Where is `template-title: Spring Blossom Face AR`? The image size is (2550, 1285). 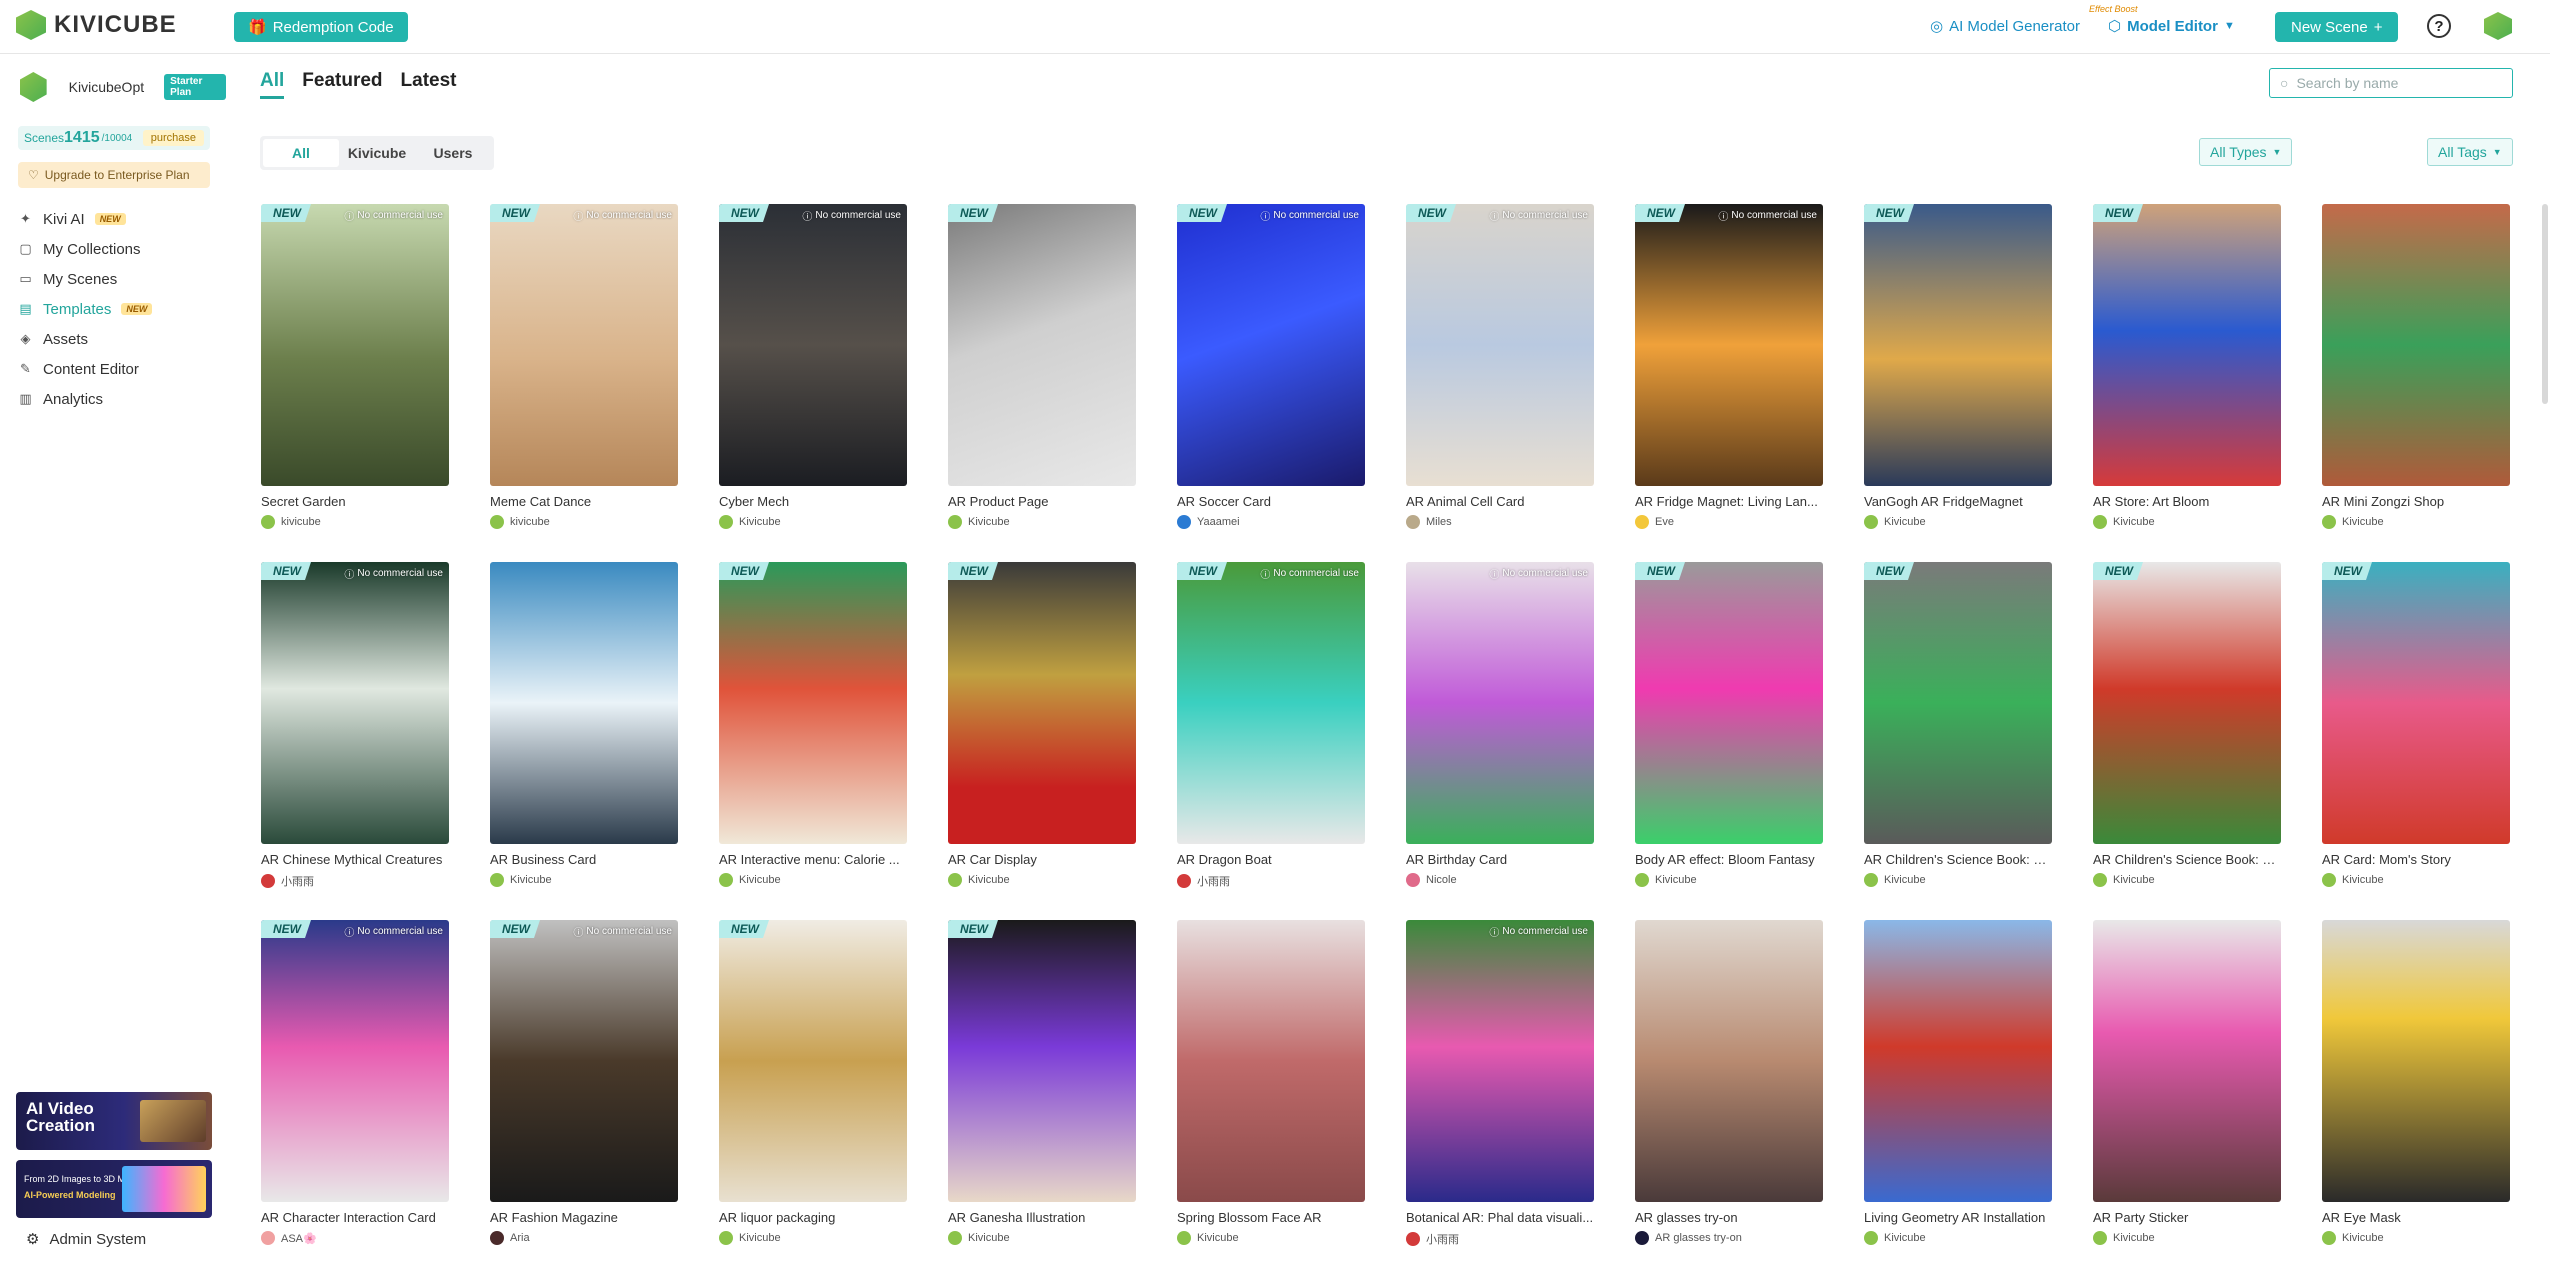 template-title: Spring Blossom Face AR is located at coordinates (1271, 1217).